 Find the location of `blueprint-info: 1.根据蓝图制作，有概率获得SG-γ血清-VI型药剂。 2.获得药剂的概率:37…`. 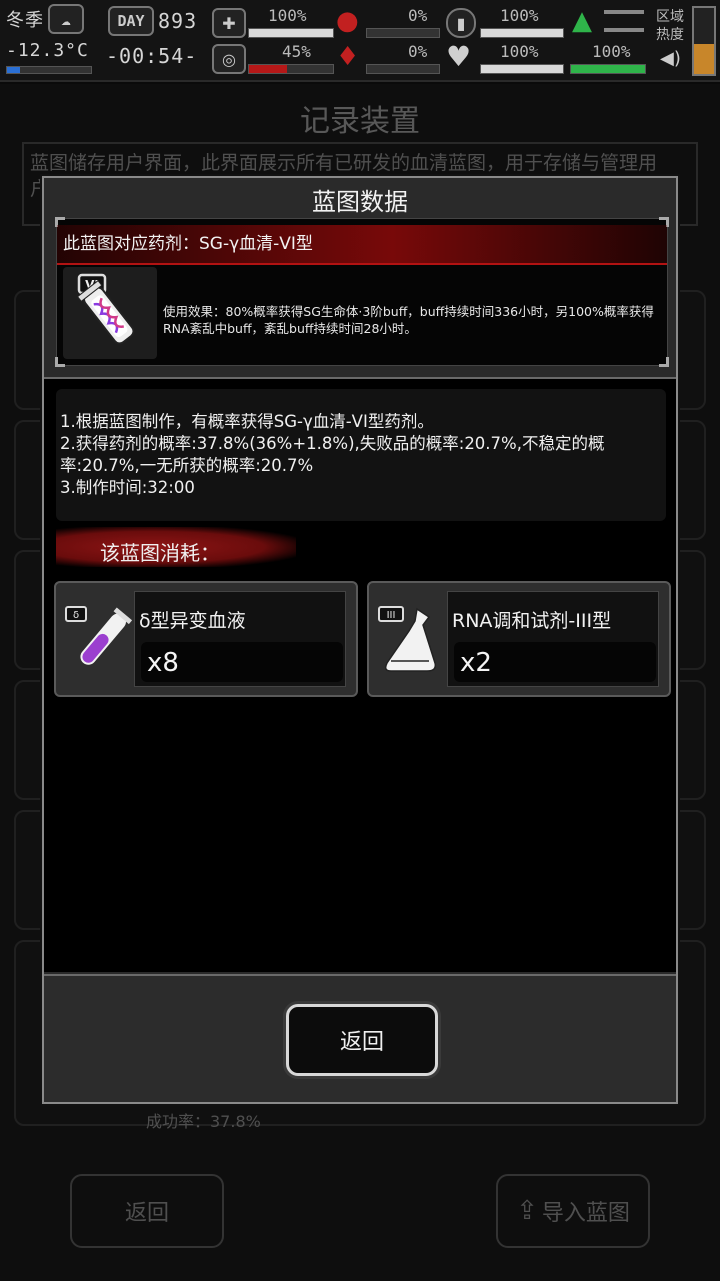

blueprint-info: 1.根据蓝图制作，有概率获得SG-γ血清-VI型药剂。 2.获得药剂的概率:37… is located at coordinates (361, 455).